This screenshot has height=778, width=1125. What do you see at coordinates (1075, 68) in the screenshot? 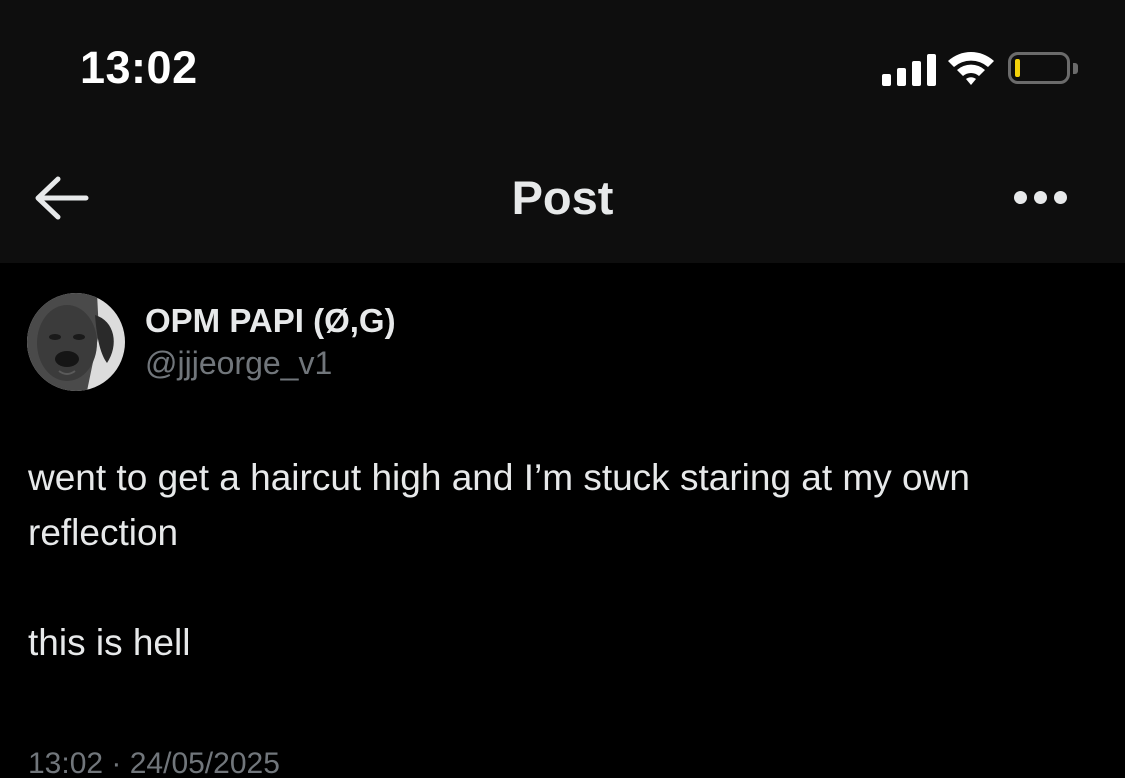
I see `battery-cap` at bounding box center [1075, 68].